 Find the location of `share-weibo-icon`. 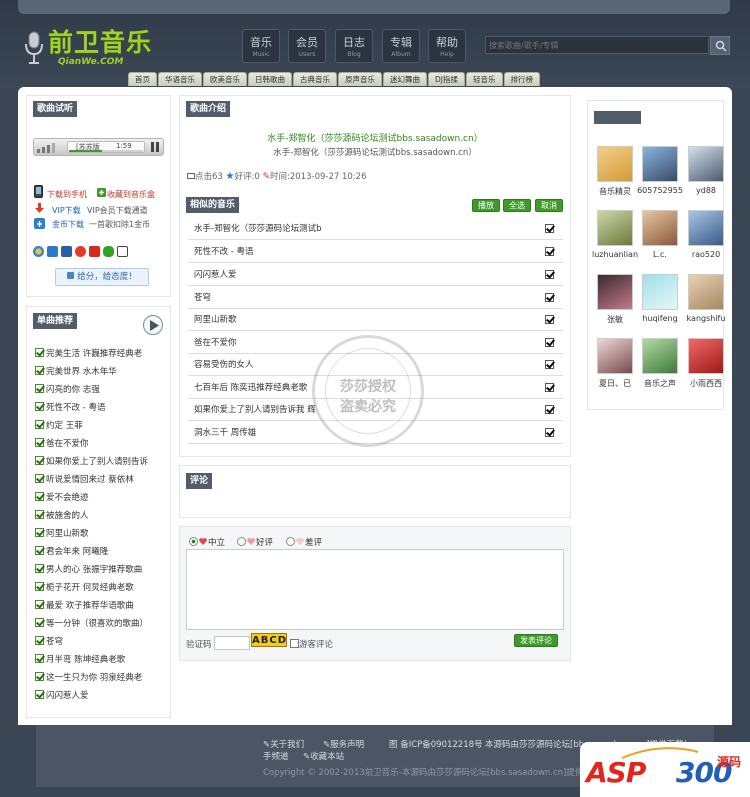

share-weibo-icon is located at coordinates (80, 251).